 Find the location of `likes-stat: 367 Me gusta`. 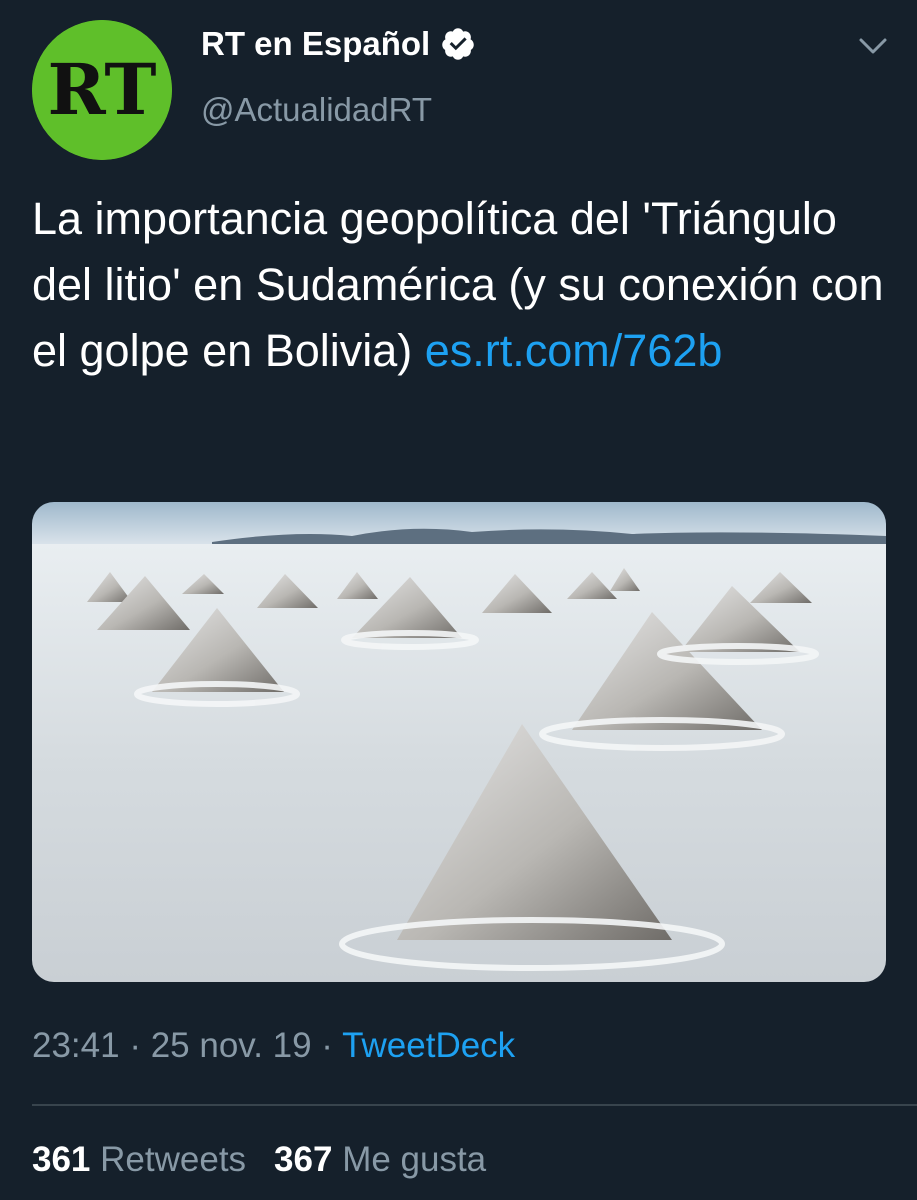

likes-stat: 367 Me gusta is located at coordinates (380, 1159).